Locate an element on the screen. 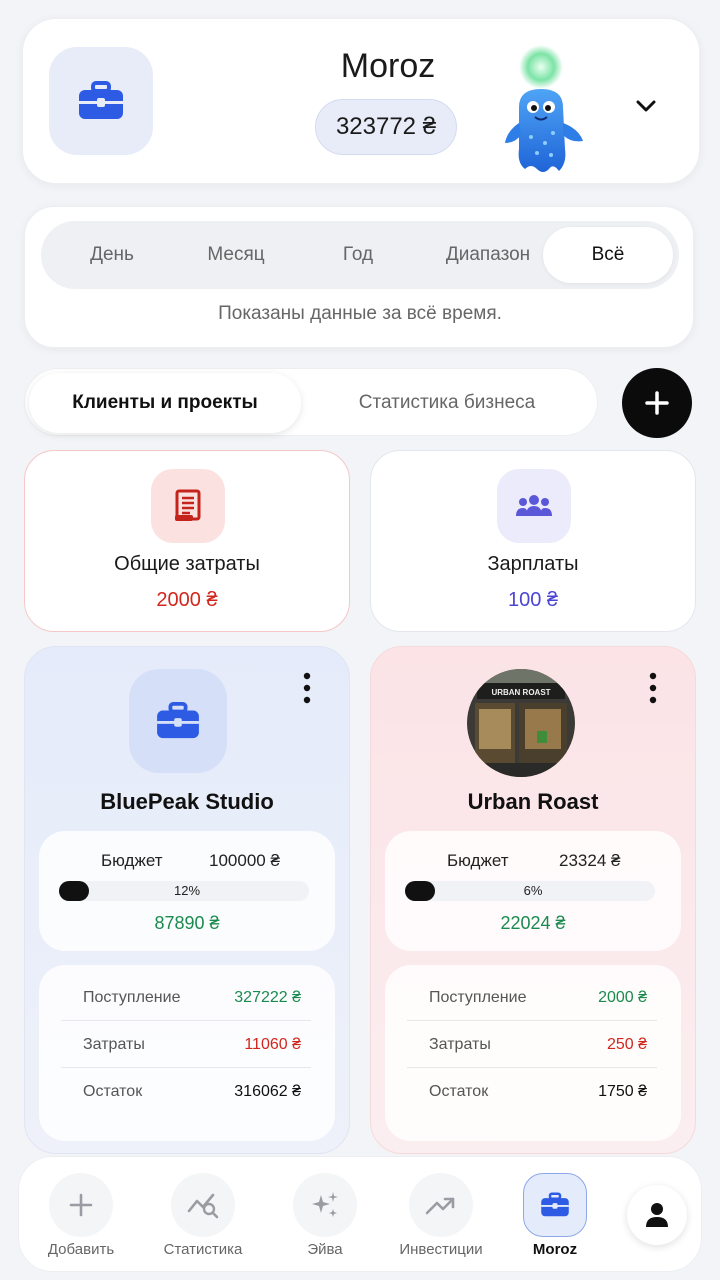  account-avatar is located at coordinates (101, 101).